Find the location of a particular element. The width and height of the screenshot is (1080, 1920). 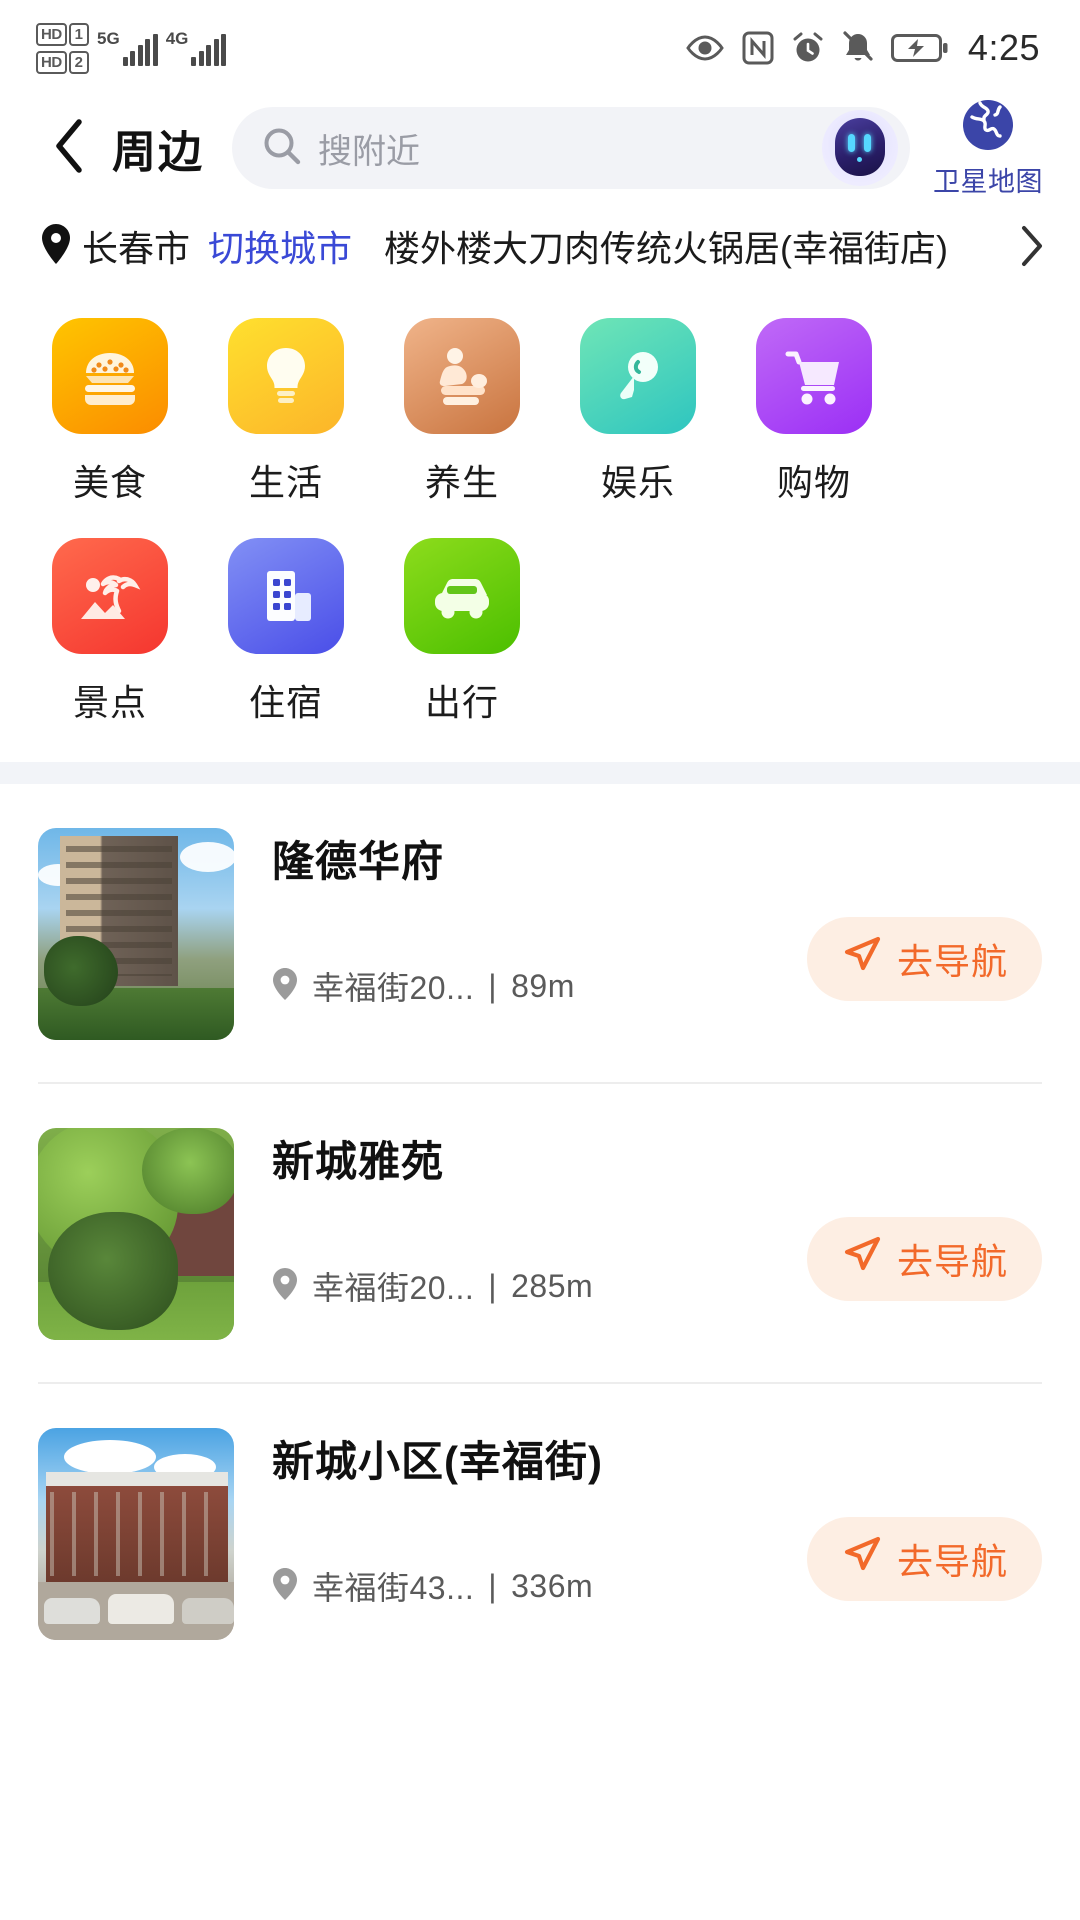

category-item-wellness: 养生 is located at coordinates (462, 412).